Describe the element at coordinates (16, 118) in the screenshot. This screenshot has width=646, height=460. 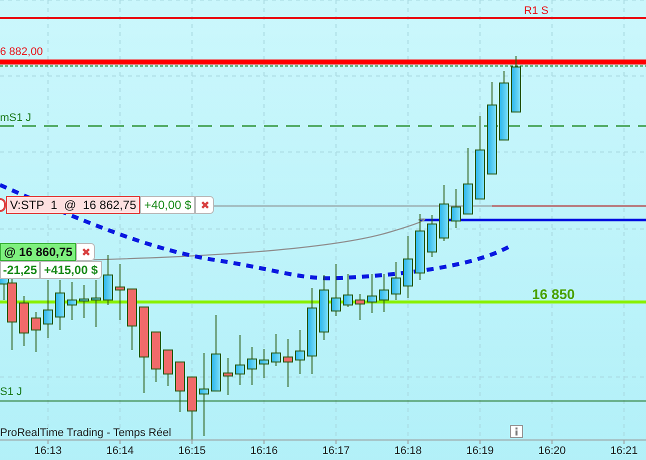
I see `level-label: mS1 J` at that location.